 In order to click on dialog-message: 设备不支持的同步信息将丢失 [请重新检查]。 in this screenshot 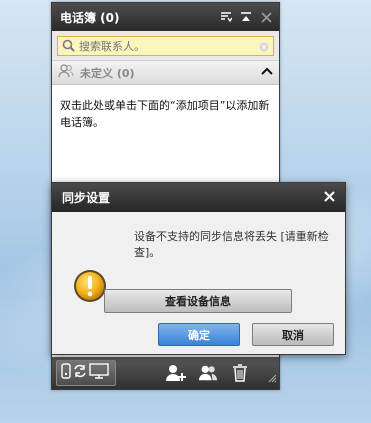, I will do `click(231, 244)`.